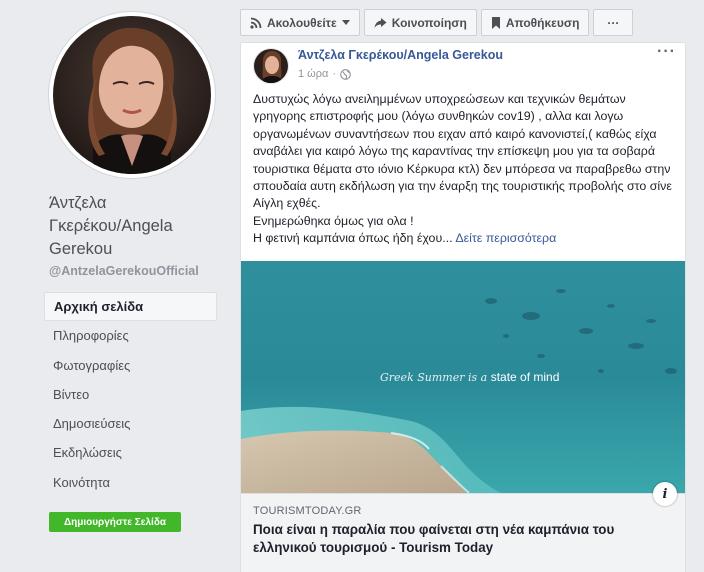  Describe the element at coordinates (345, 22) in the screenshot. I see `chevron-down-icon` at that location.